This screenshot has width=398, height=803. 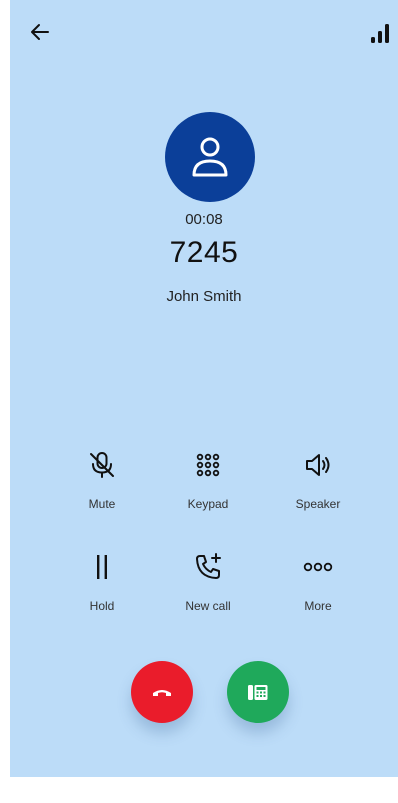 What do you see at coordinates (208, 582) in the screenshot?
I see `new-call-button: New call` at bounding box center [208, 582].